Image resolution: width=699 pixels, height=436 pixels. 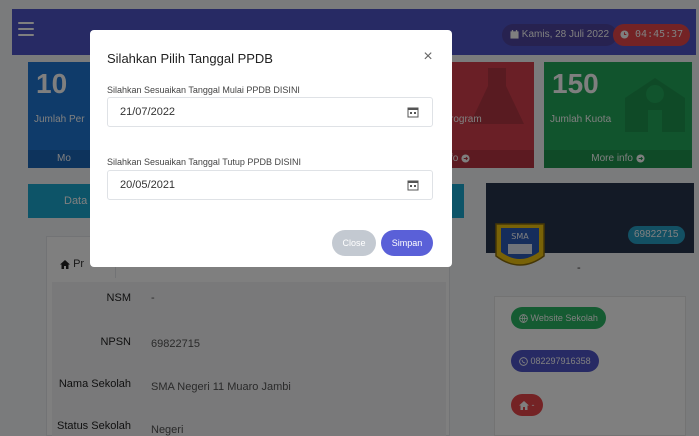 What do you see at coordinates (354, 243) in the screenshot?
I see `close-button: Close` at bounding box center [354, 243].